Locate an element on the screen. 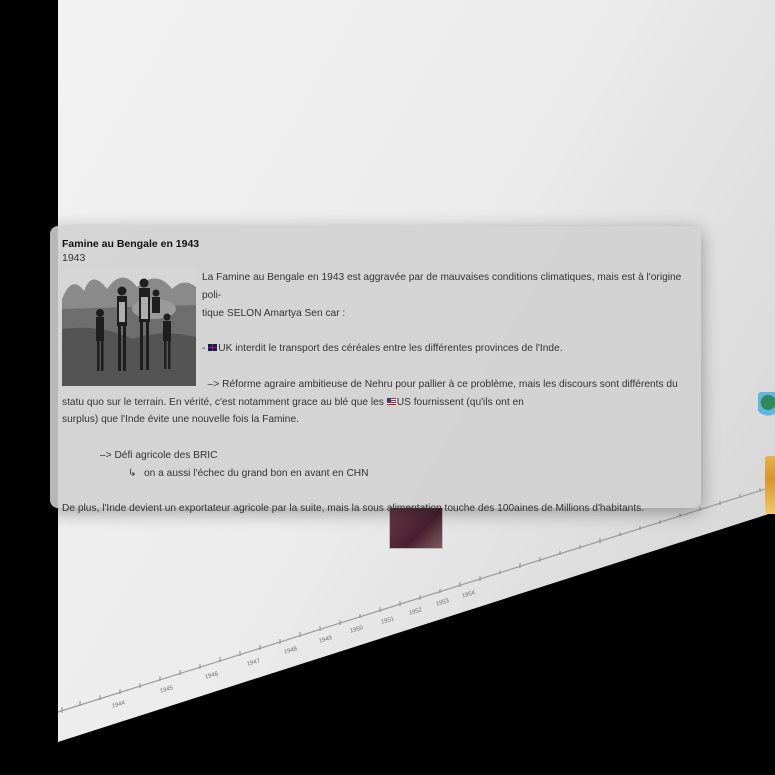 The height and width of the screenshot is (775, 775). event-title: Famine au Bengale en 1943 is located at coordinates (131, 244).